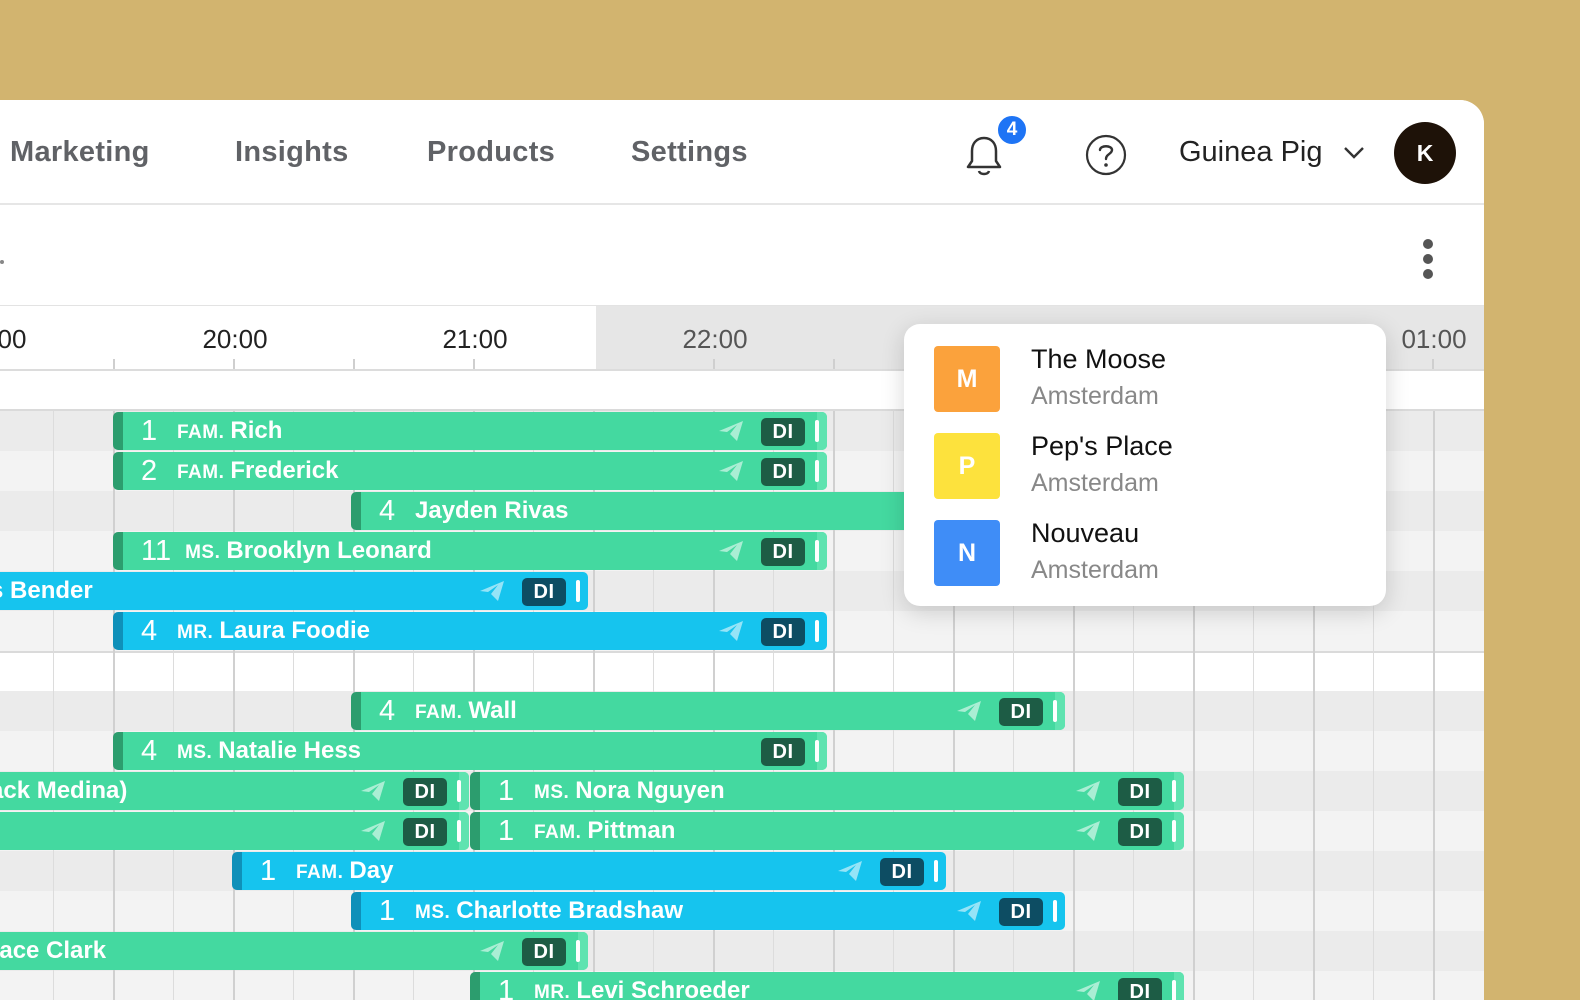  What do you see at coordinates (708, 911) in the screenshot?
I see `reservation-bar: 1 MS. Charlotte Bradshaw DI` at bounding box center [708, 911].